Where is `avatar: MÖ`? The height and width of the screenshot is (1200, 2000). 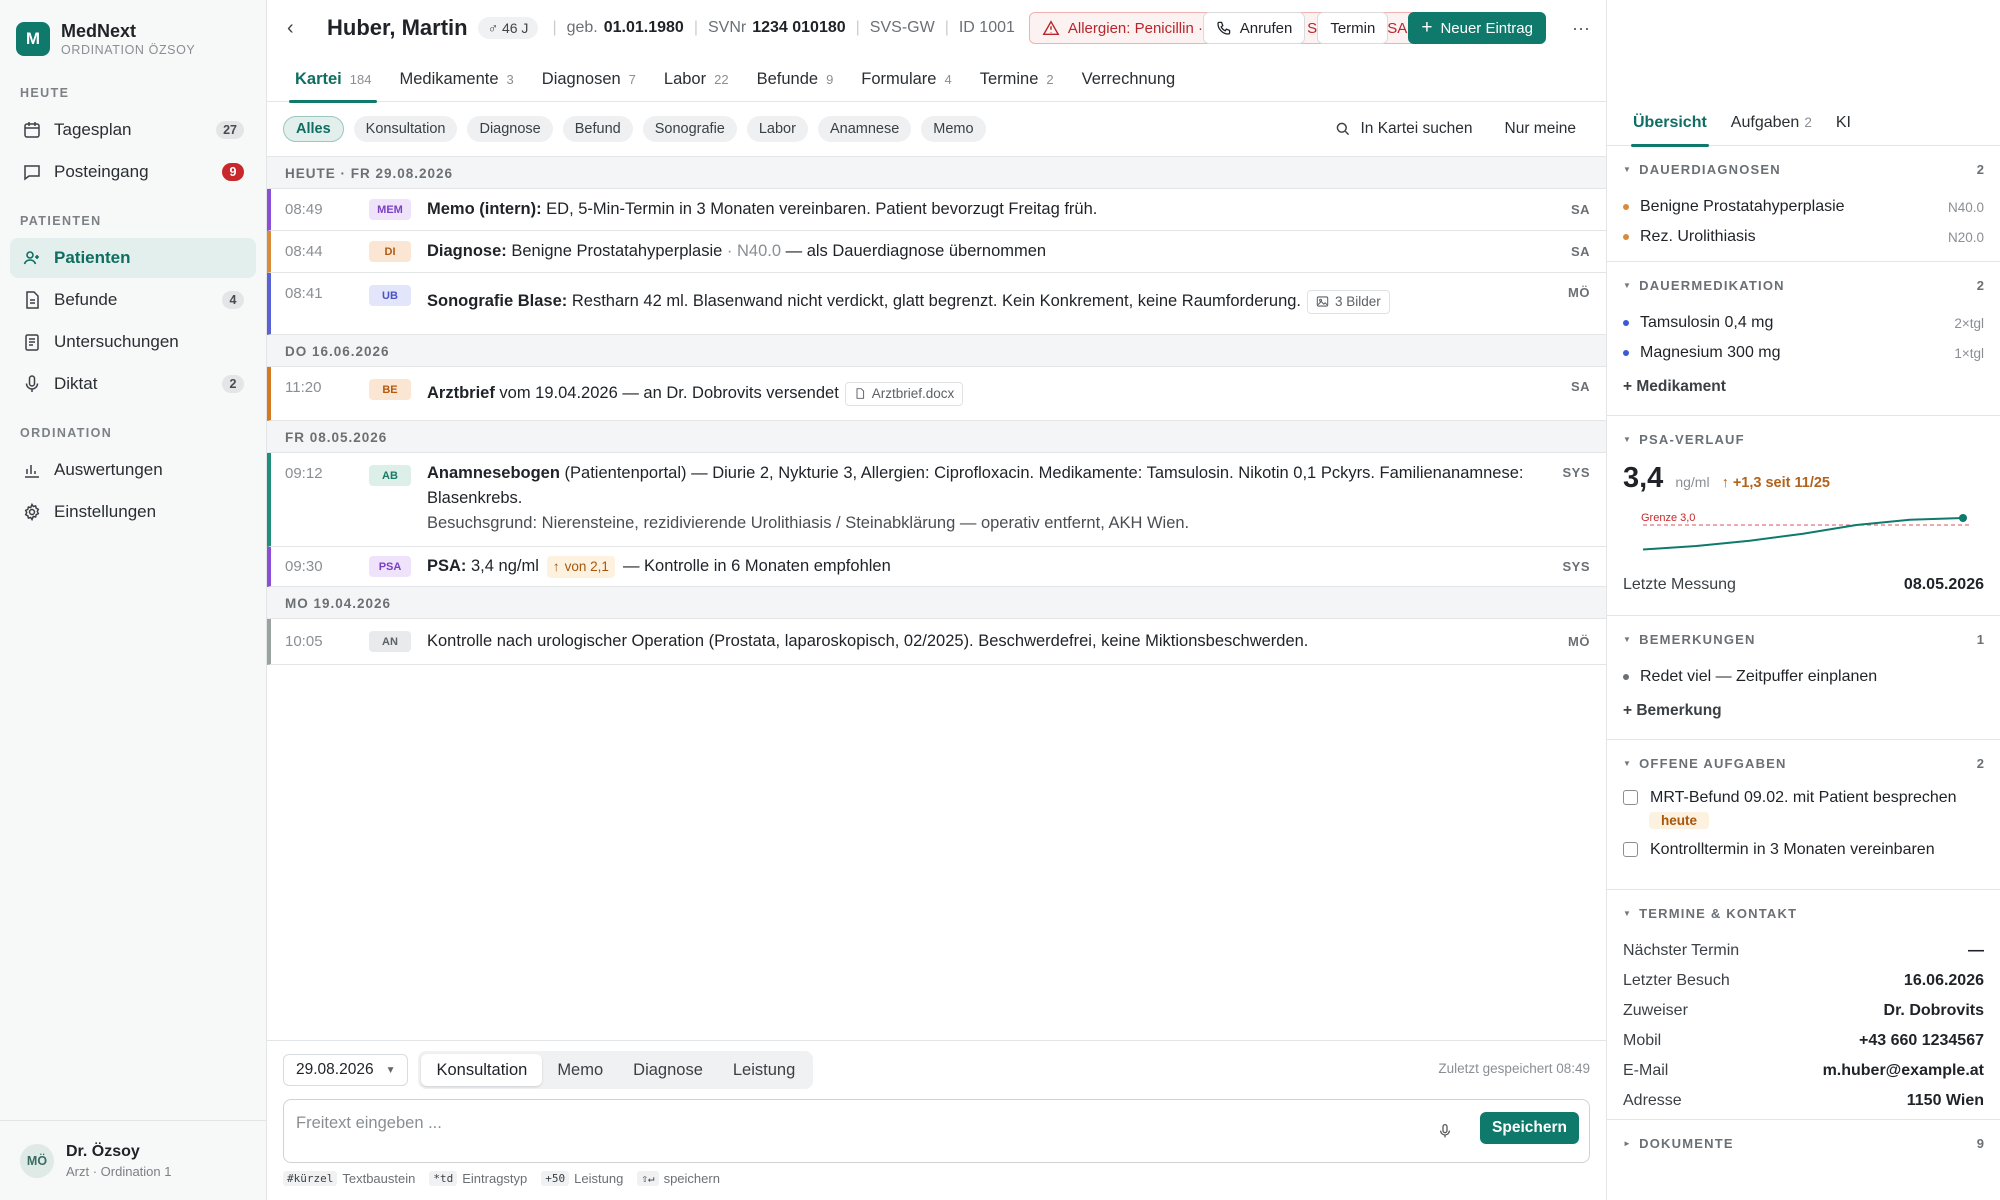 avatar: MÖ is located at coordinates (37, 1160).